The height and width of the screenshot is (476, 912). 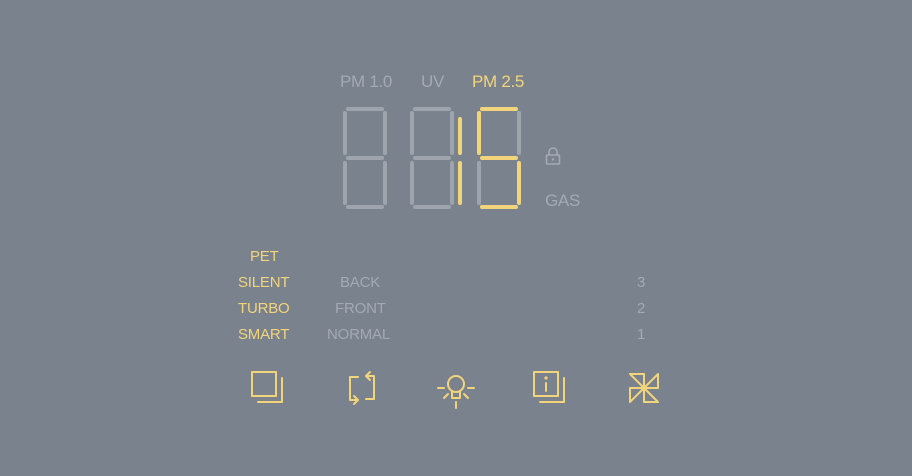 What do you see at coordinates (362, 388) in the screenshot?
I see `recirculate-icon` at bounding box center [362, 388].